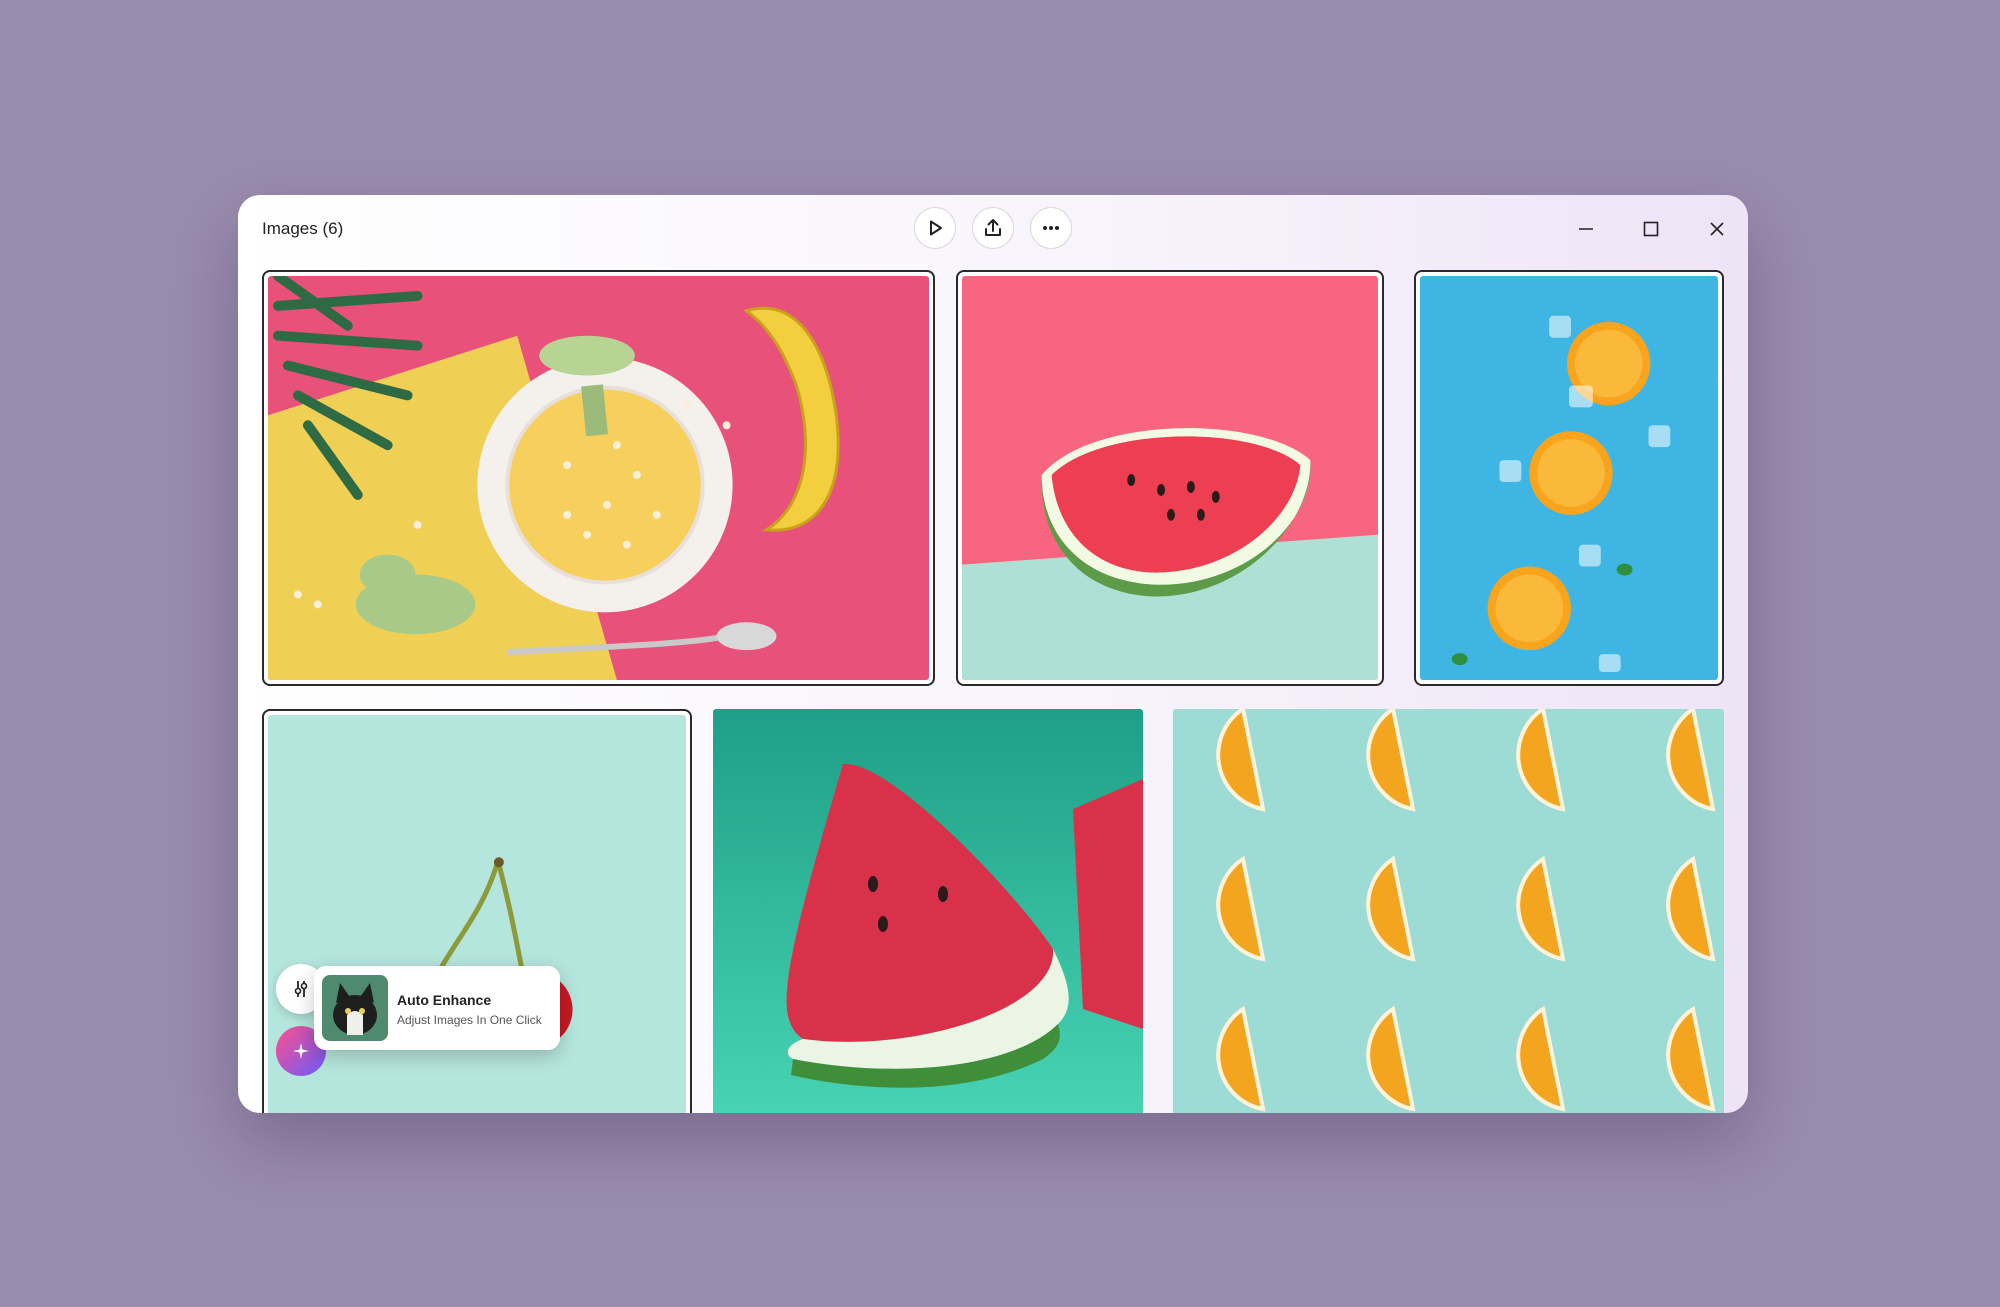  What do you see at coordinates (355, 1008) in the screenshot?
I see `cat-thumbnail` at bounding box center [355, 1008].